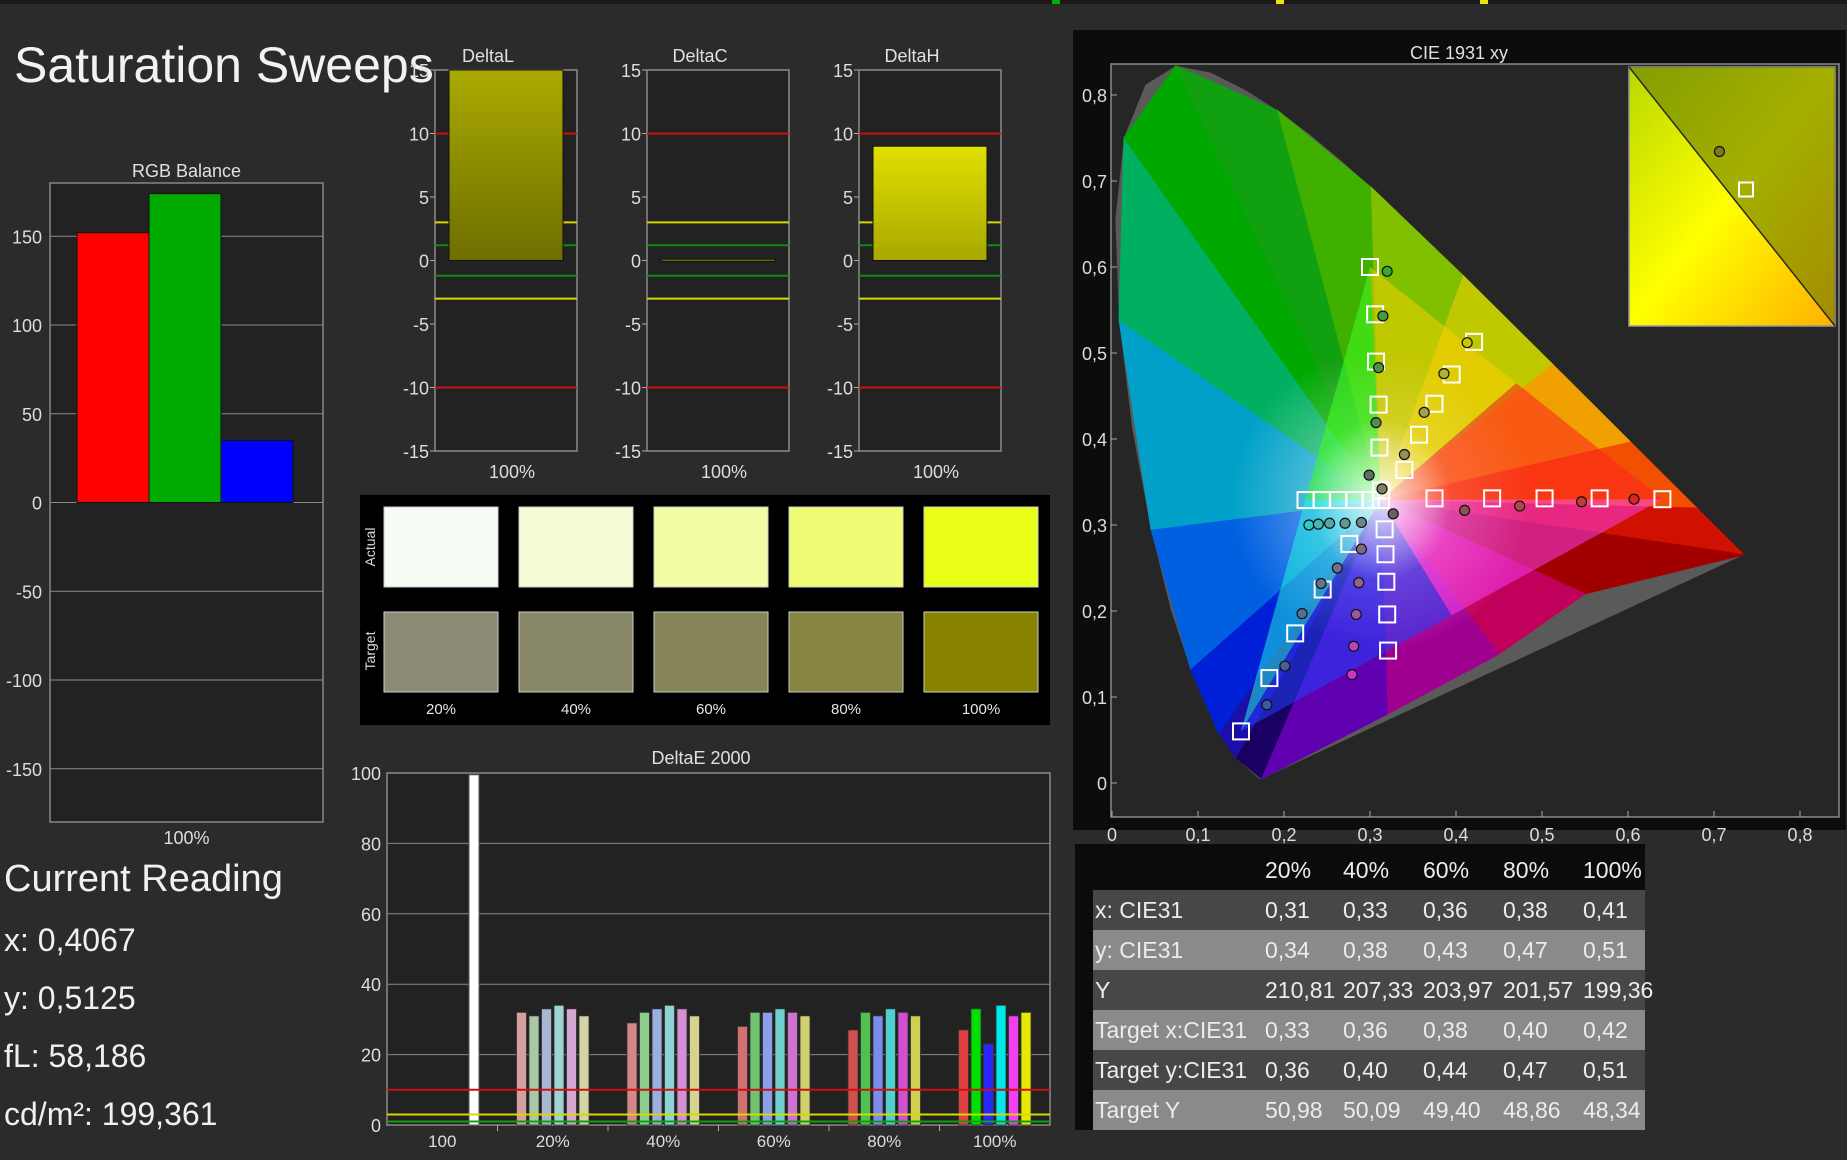 The width and height of the screenshot is (1847, 1160). Describe the element at coordinates (840, 389) in the screenshot. I see `deltah-ytick-label: -10` at that location.